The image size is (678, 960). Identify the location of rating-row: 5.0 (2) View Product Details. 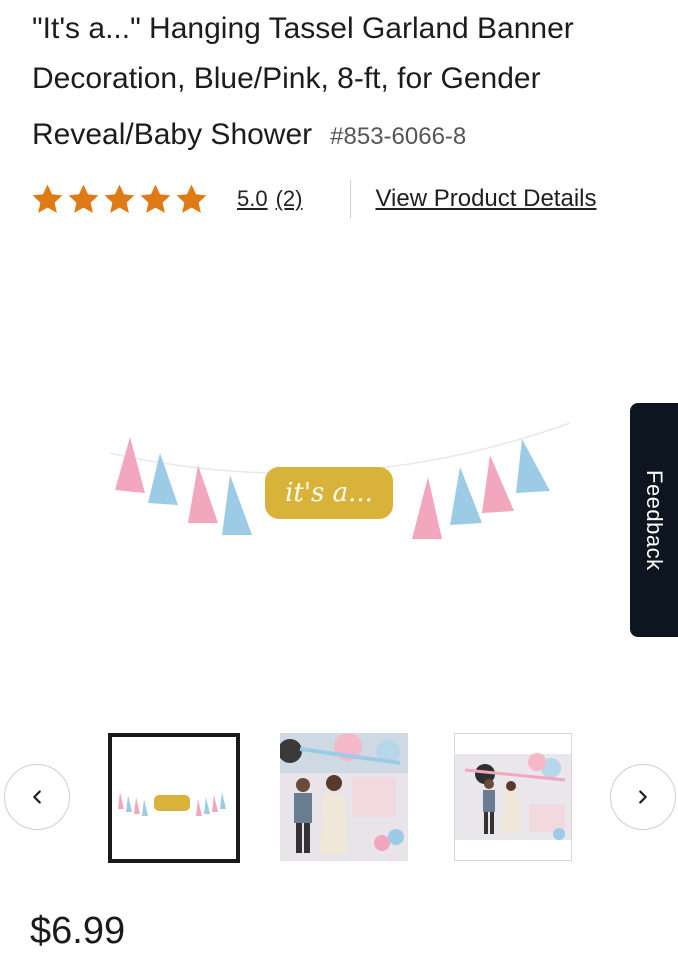
(340, 199).